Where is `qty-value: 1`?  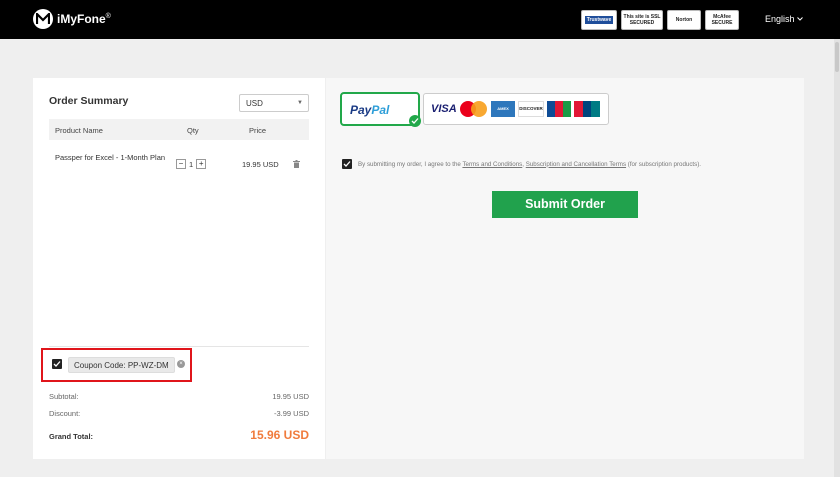 qty-value: 1 is located at coordinates (191, 164).